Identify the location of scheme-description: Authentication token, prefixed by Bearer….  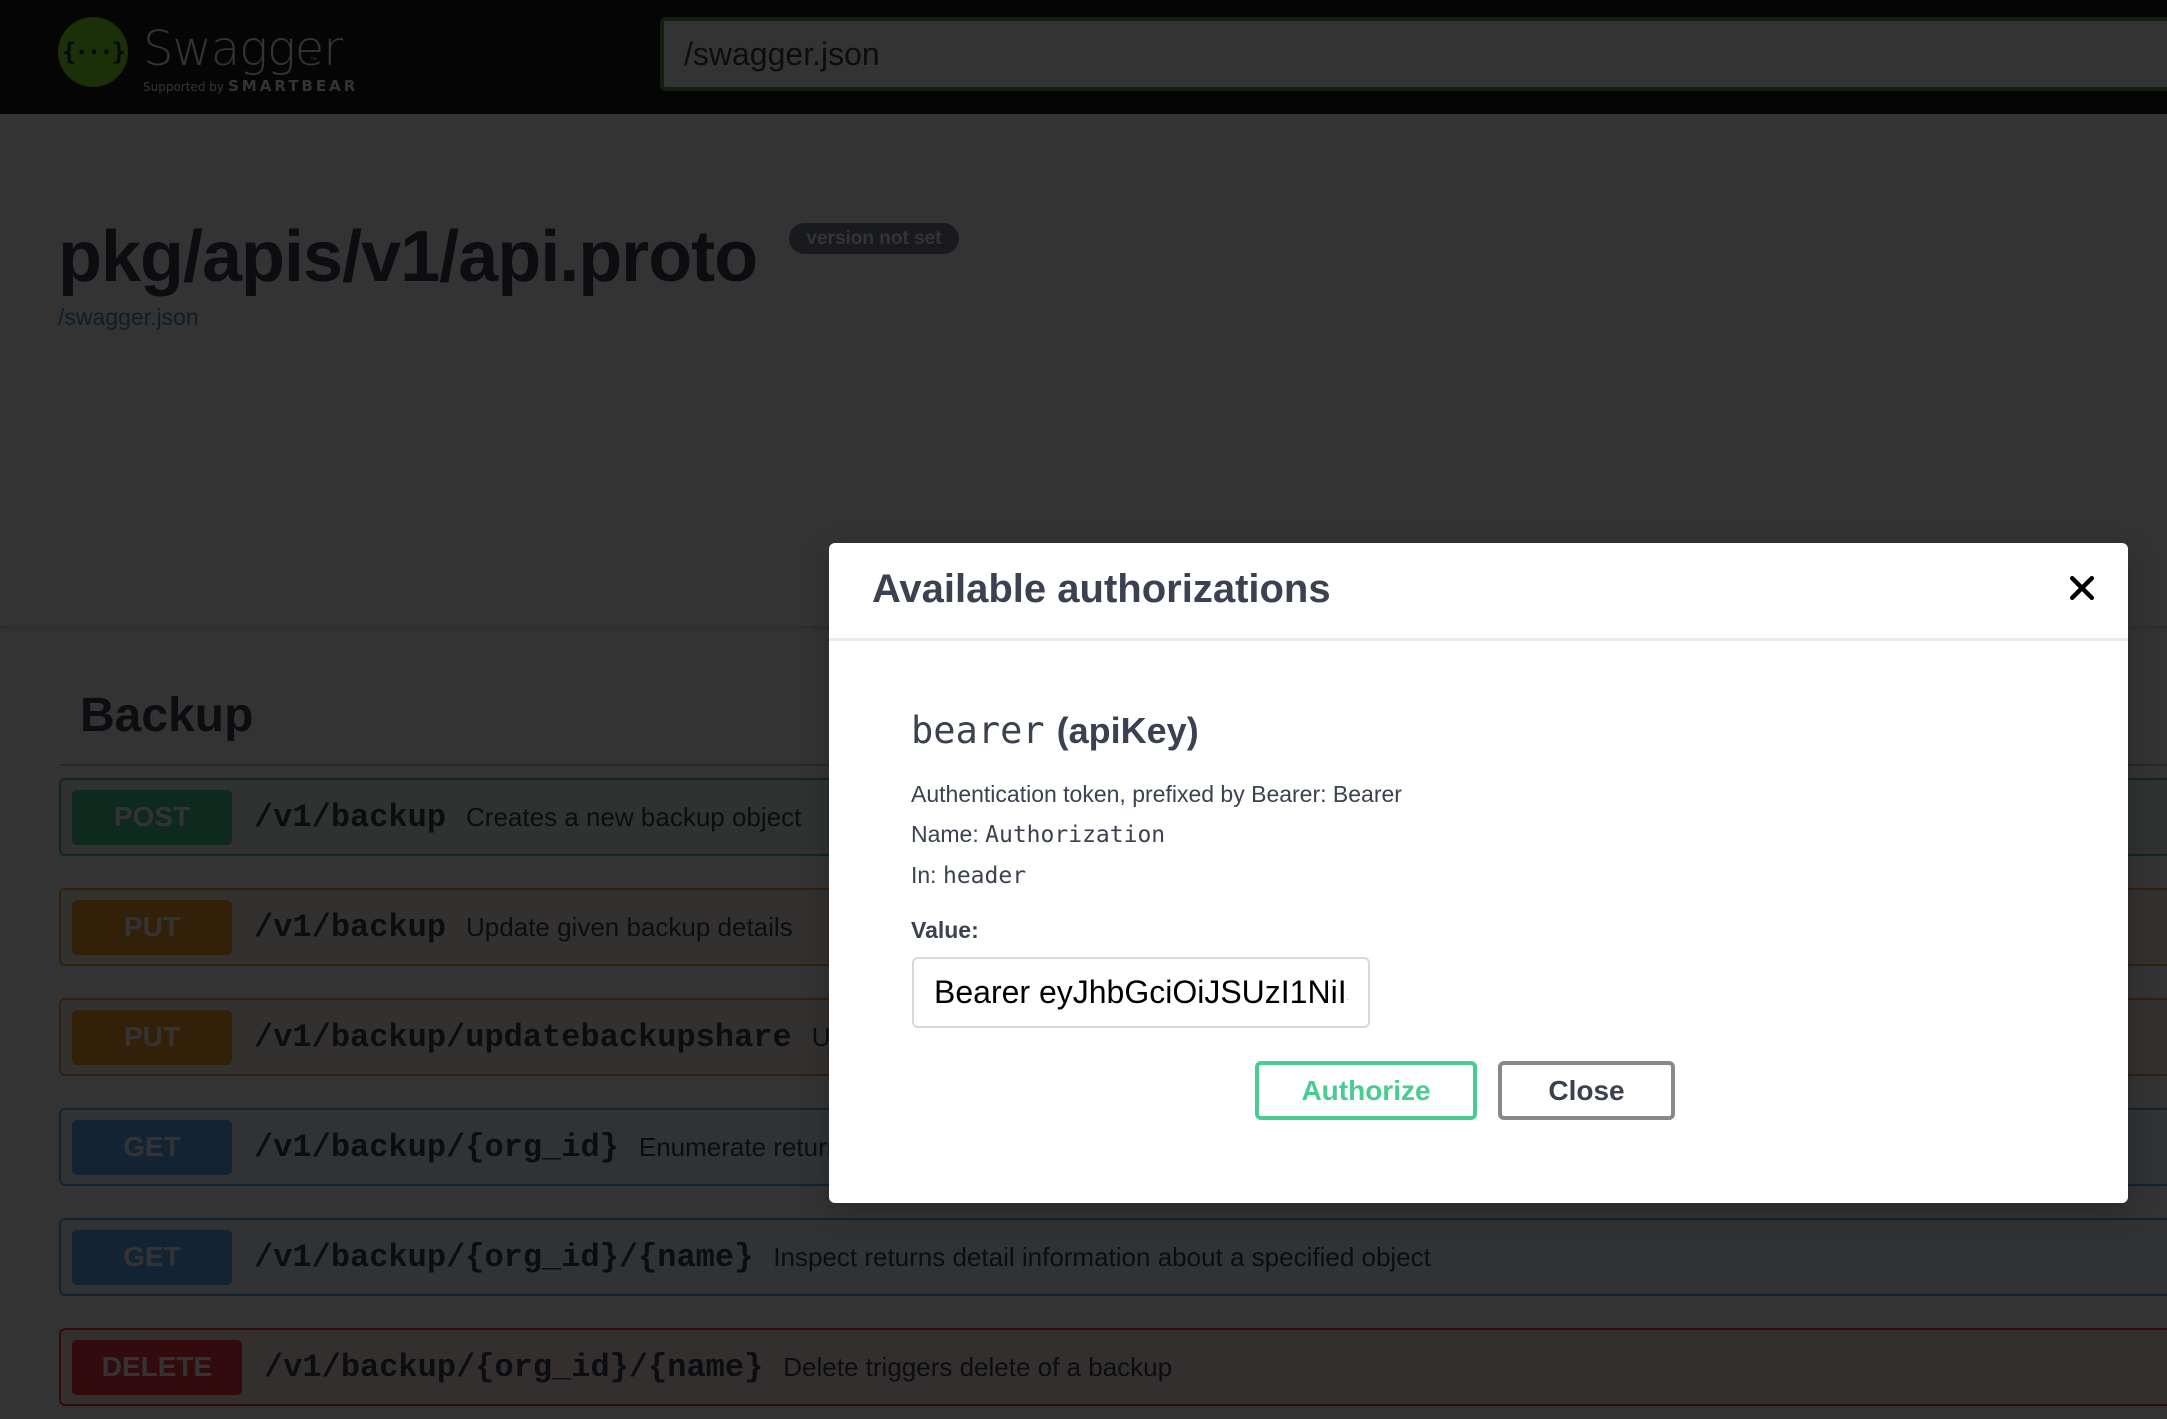
(1156, 794).